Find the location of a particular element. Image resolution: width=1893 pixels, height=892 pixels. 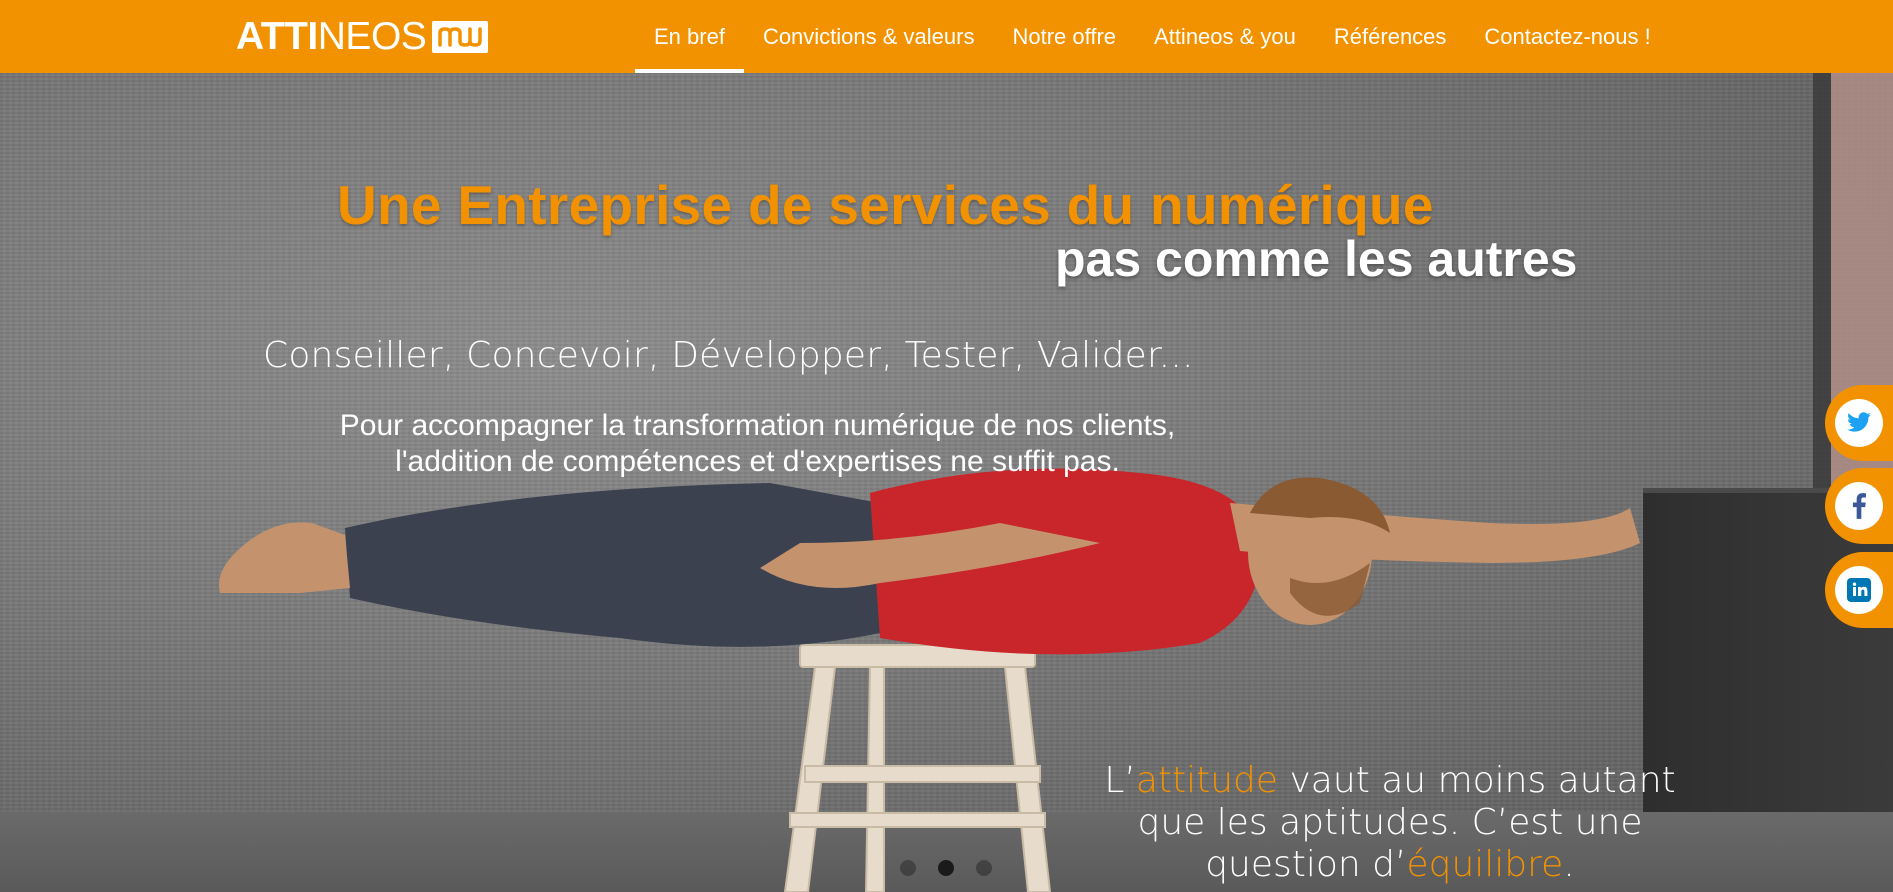

hero-title-line2: pas comme les autres is located at coordinates (1316, 259).